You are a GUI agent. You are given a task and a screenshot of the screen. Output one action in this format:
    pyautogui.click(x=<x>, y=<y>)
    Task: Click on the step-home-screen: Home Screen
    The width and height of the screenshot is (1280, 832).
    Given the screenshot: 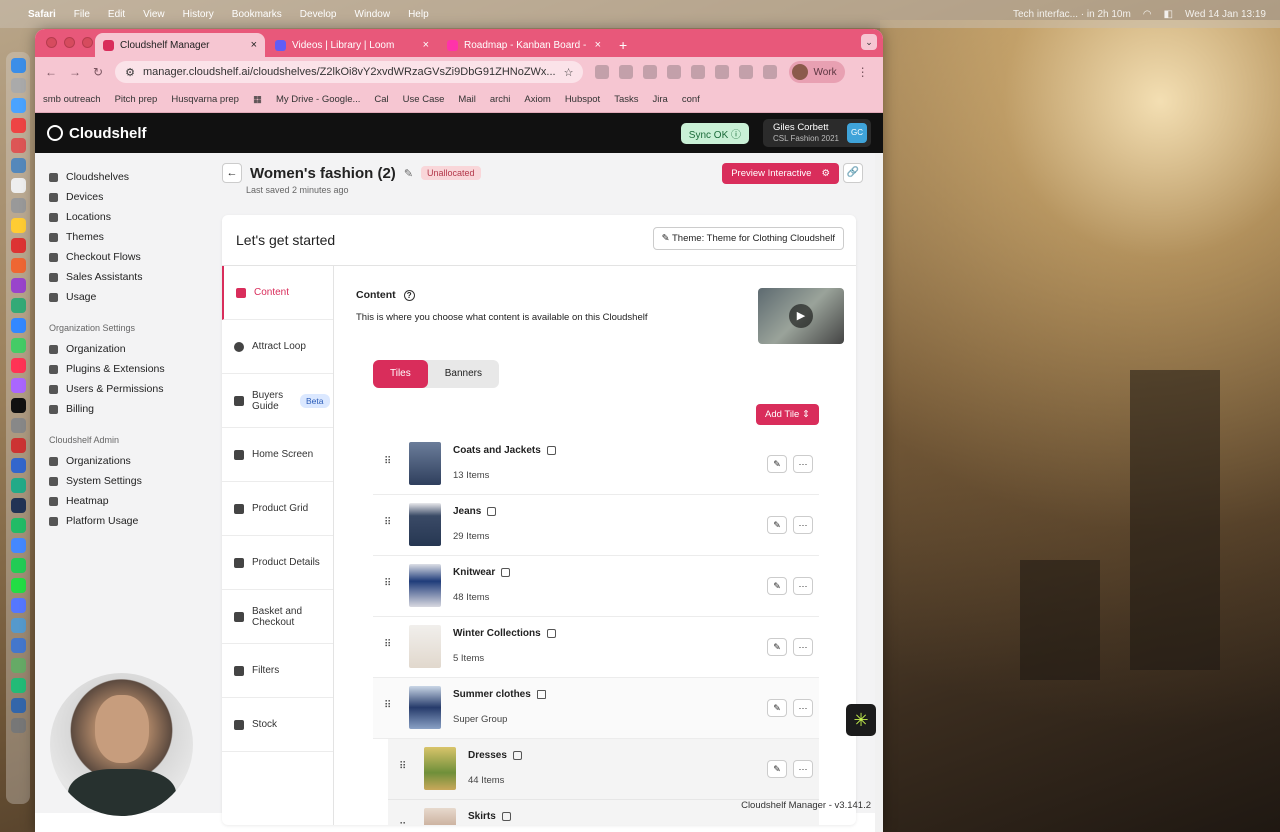 What is the action you would take?
    pyautogui.click(x=277, y=455)
    